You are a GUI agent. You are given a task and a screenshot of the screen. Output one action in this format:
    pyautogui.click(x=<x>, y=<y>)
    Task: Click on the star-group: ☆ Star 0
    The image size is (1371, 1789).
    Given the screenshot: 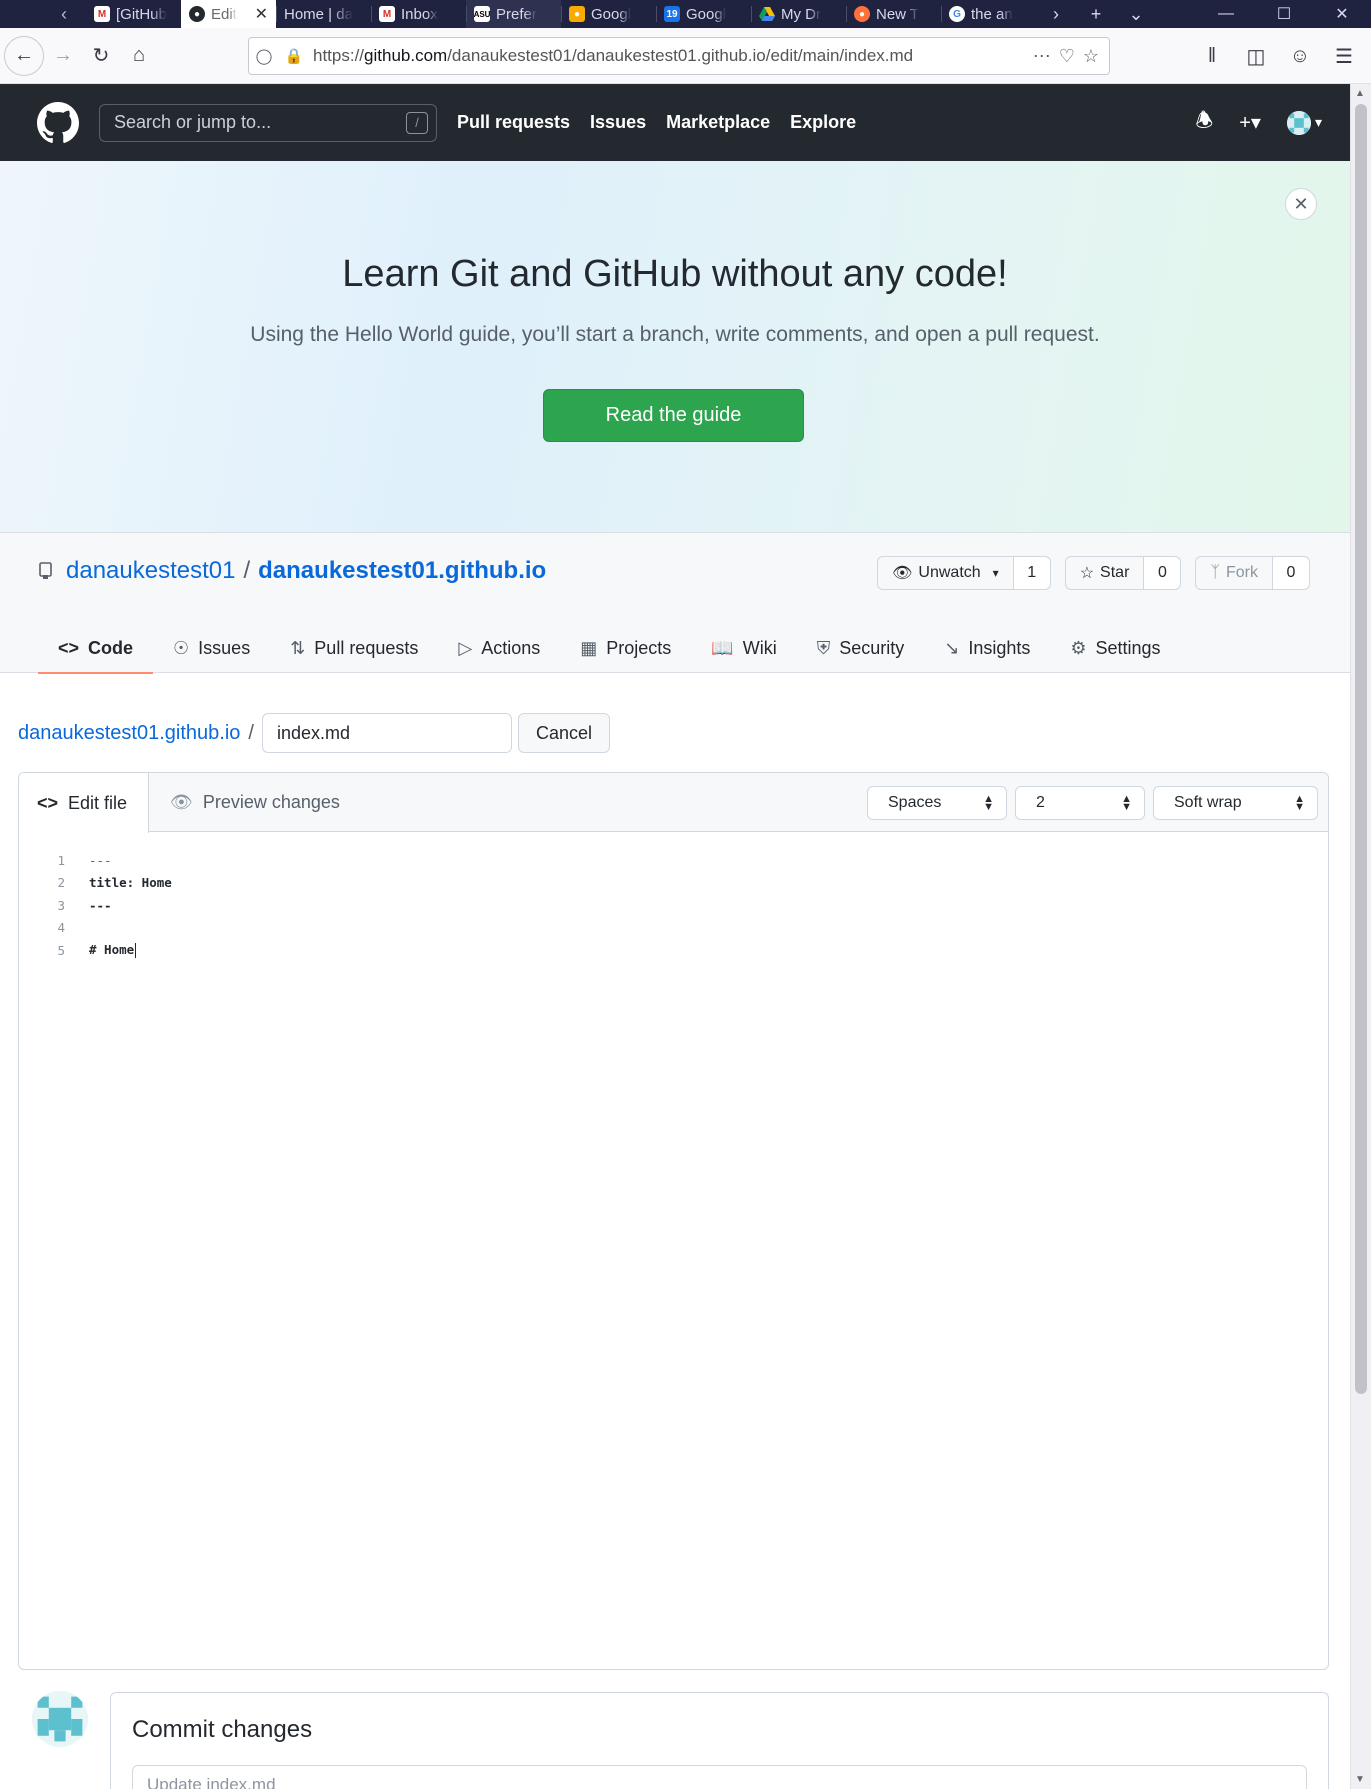 What is the action you would take?
    pyautogui.click(x=1123, y=573)
    